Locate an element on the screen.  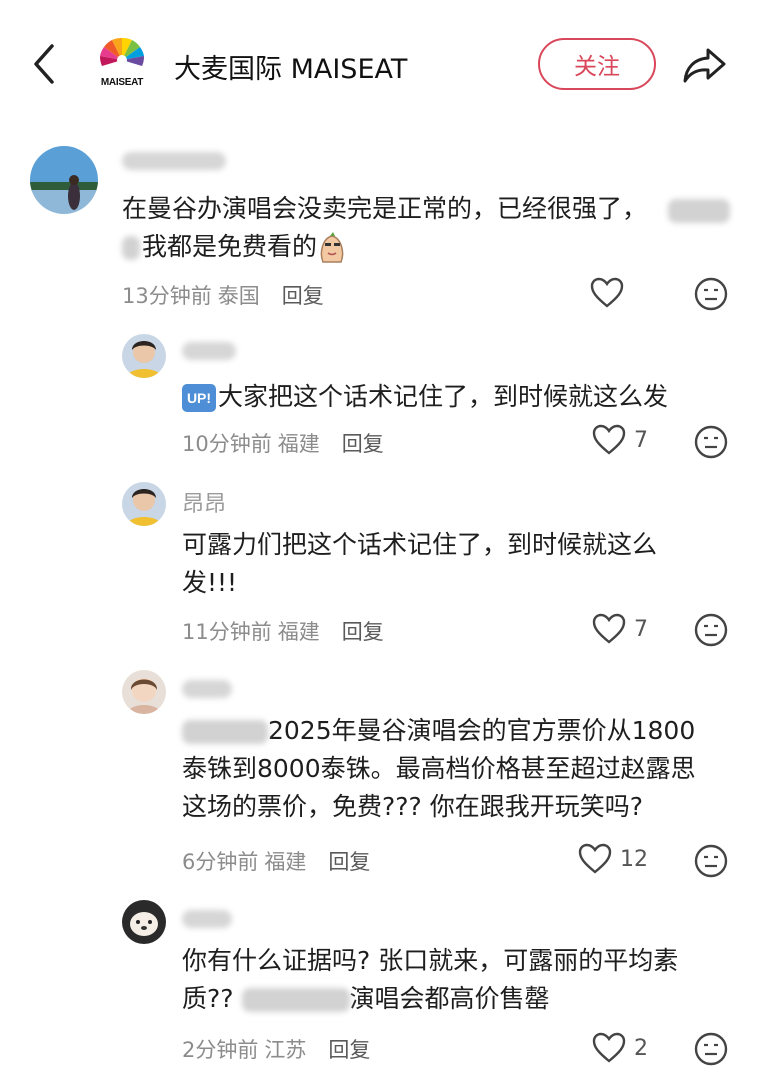
like-count: 12 is located at coordinates (634, 859).